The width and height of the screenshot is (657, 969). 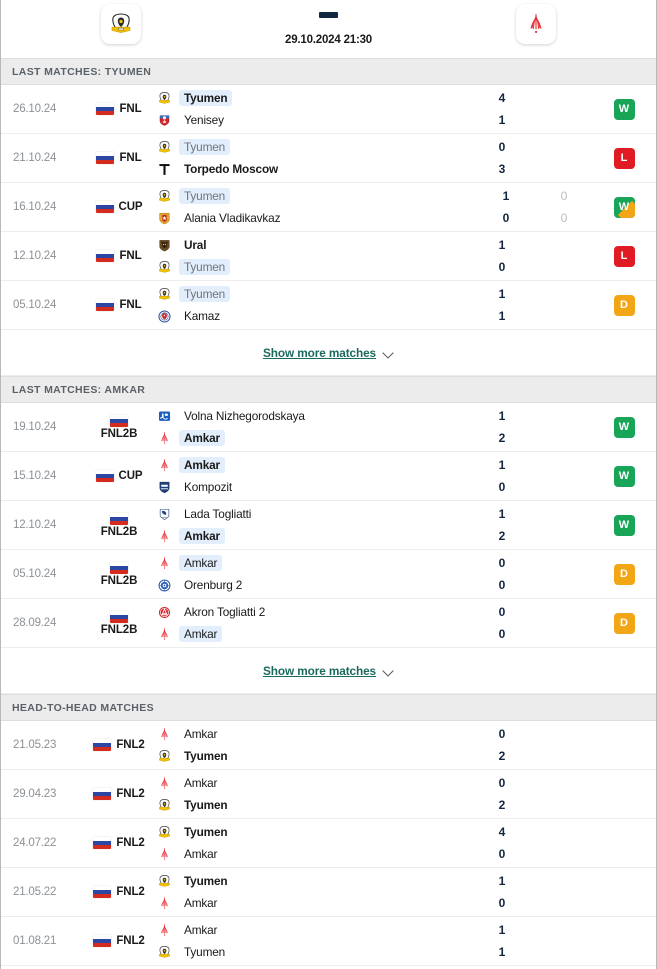 I want to click on show-more-wrap-last-matches-tyumen: Show more matches, so click(x=328, y=353).